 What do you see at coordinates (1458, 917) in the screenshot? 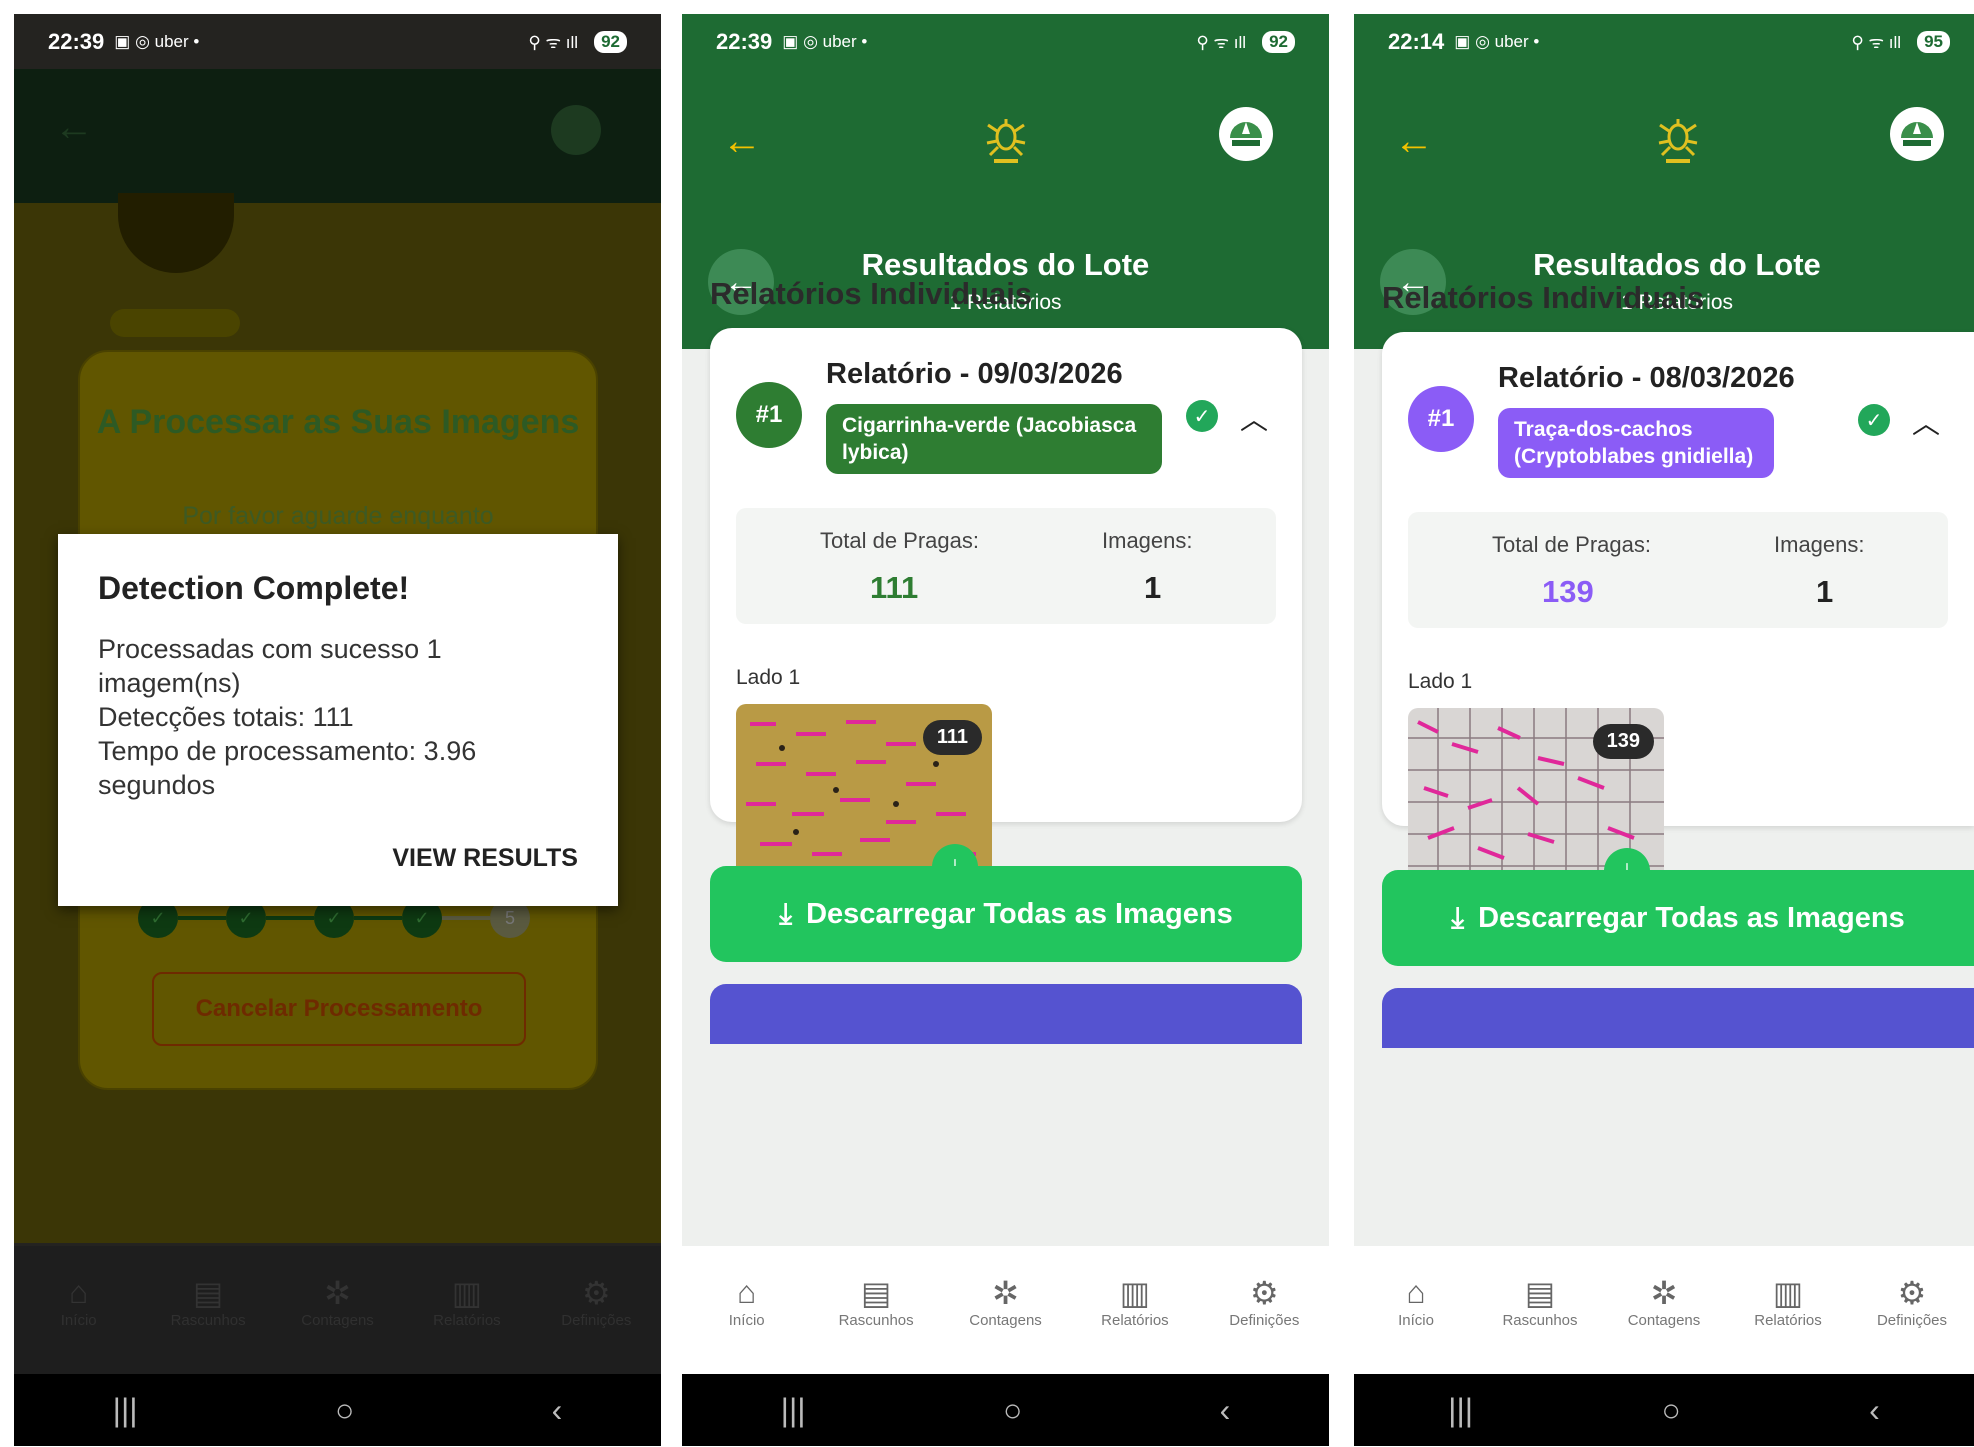
I see `download-icon: ⤓` at bounding box center [1458, 917].